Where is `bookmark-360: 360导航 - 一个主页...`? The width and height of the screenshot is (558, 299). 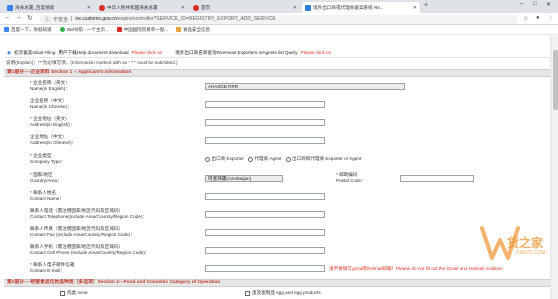 bookmark-360: 360导航 - 一个主页... is located at coordinates (84, 30).